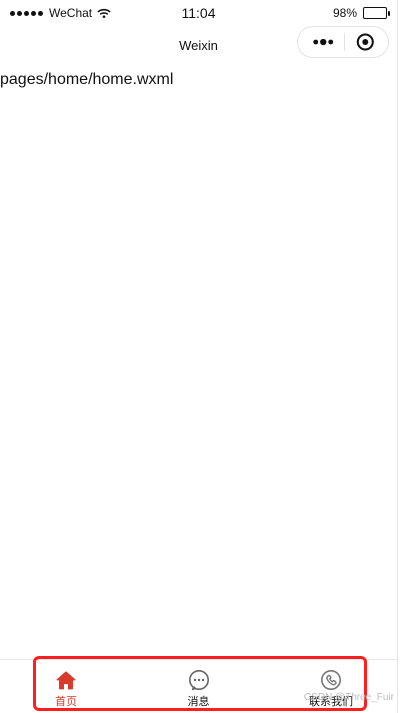 The height and width of the screenshot is (713, 404). I want to click on tab-bar: 首页 消息 联系我们, so click(198, 686).